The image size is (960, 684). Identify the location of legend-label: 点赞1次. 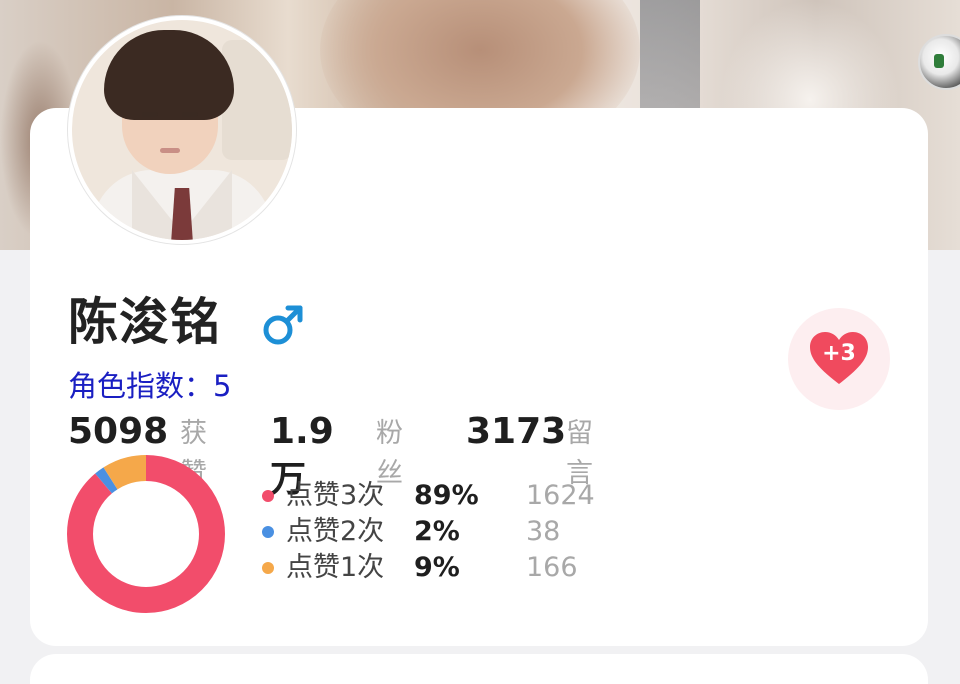
(335, 567).